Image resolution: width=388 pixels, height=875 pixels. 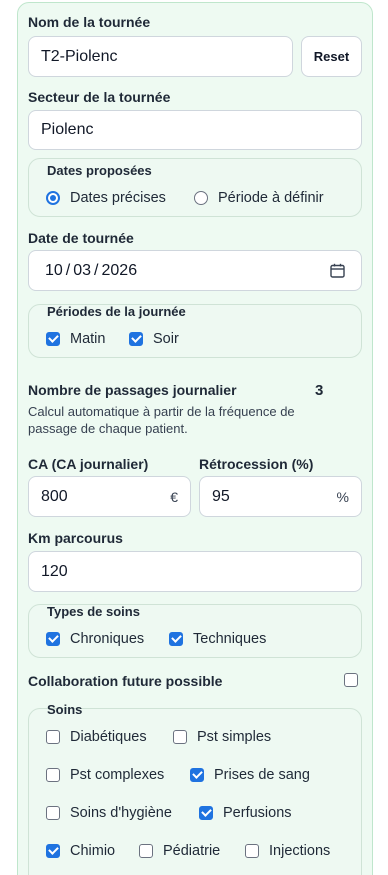 I want to click on percent-suffix: %, so click(x=342, y=496).